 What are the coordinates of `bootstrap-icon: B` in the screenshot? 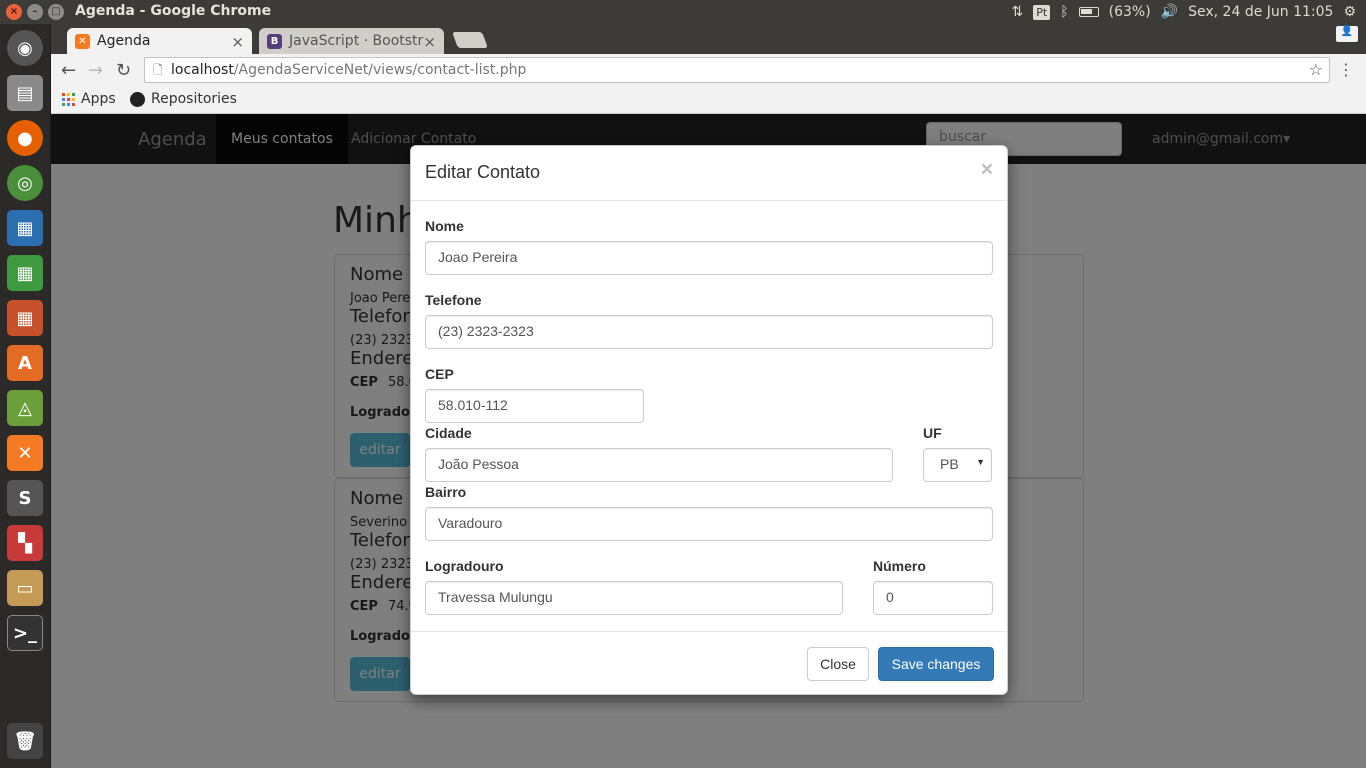 It's located at (274, 41).